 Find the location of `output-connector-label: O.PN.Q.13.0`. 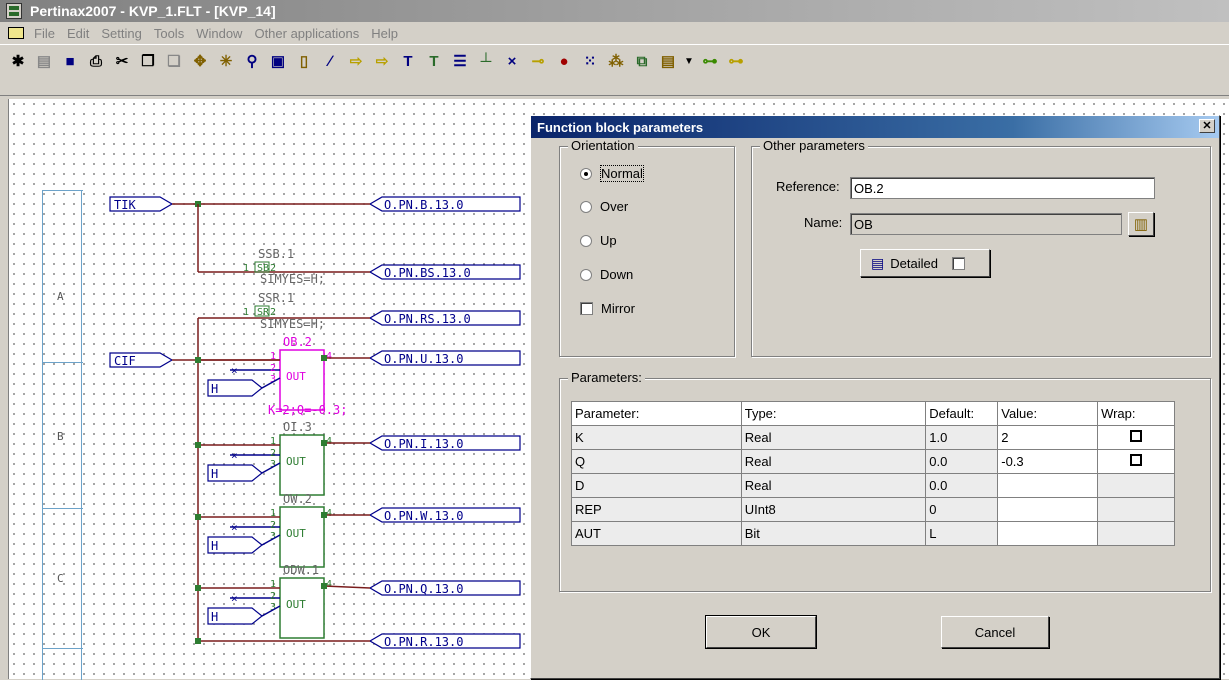

output-connector-label: O.PN.Q.13.0 is located at coordinates (423, 589).